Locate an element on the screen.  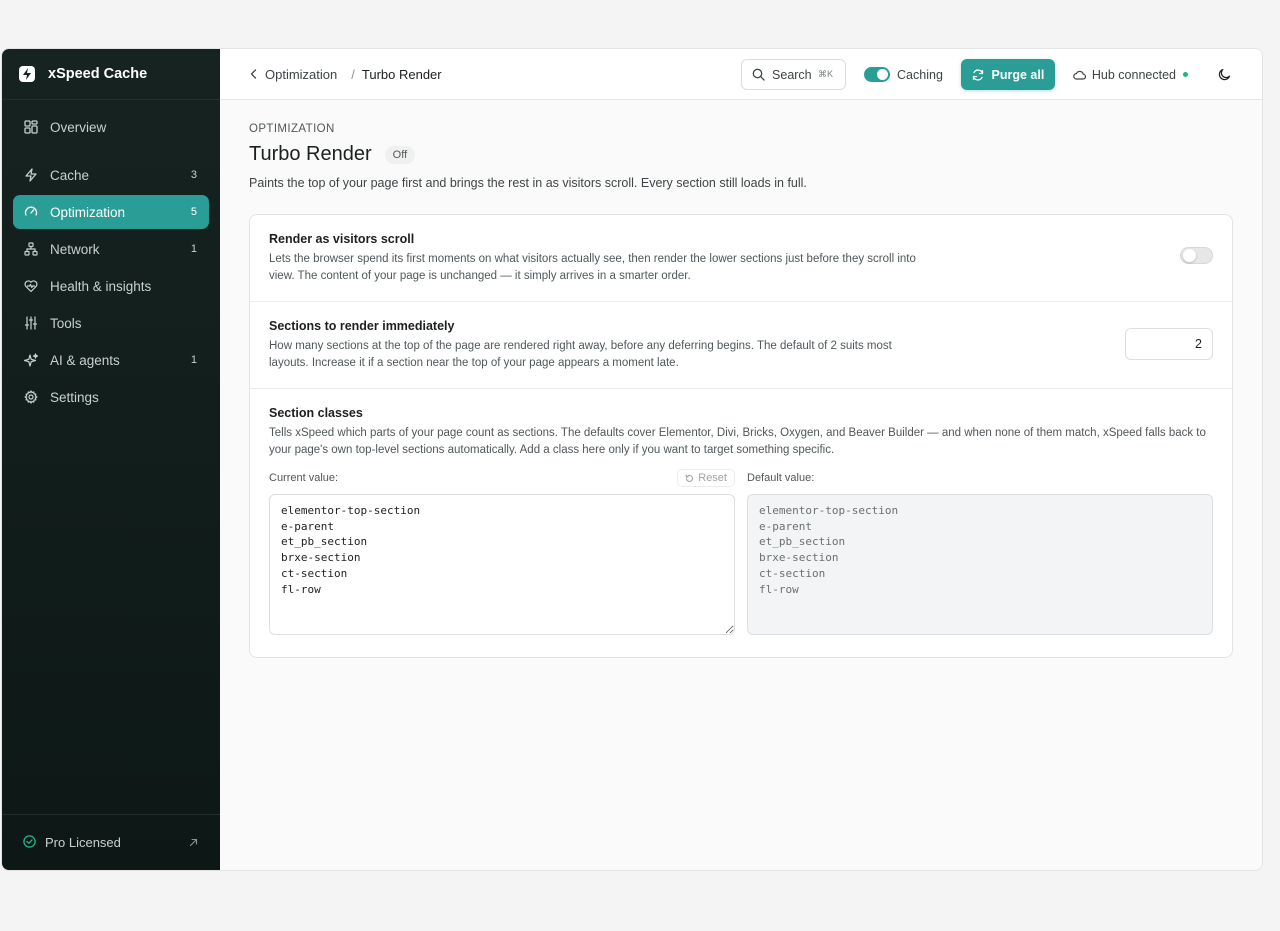
render-scroll-toggle is located at coordinates (1196, 255).